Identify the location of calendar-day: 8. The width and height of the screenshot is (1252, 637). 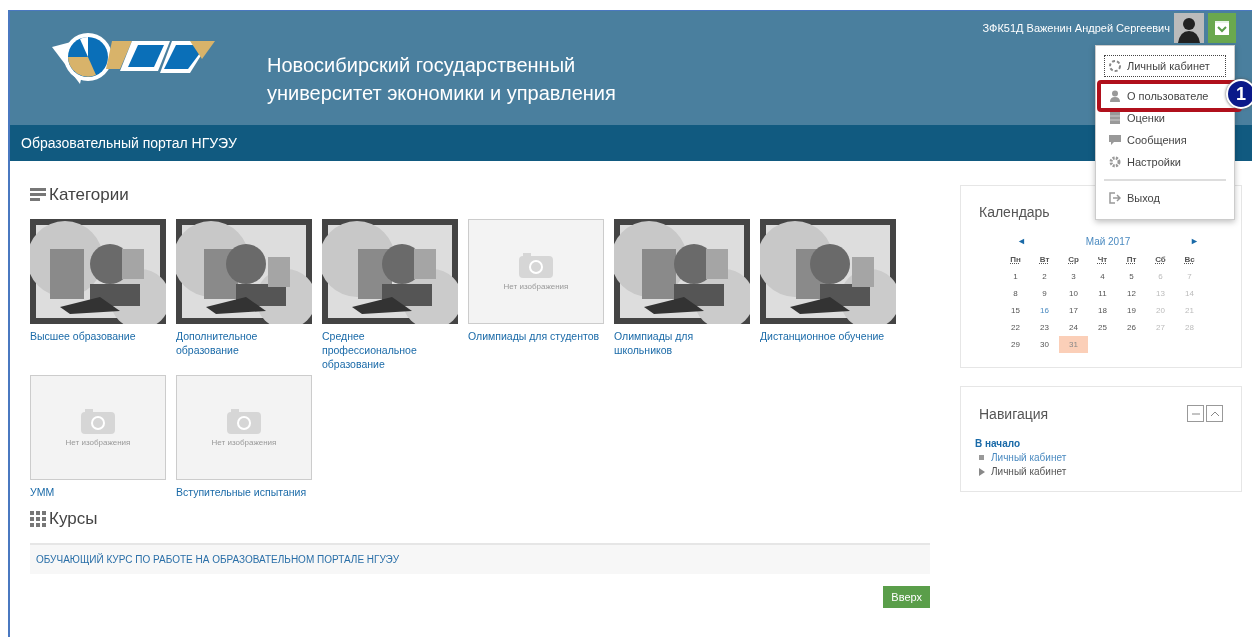
(1015, 293).